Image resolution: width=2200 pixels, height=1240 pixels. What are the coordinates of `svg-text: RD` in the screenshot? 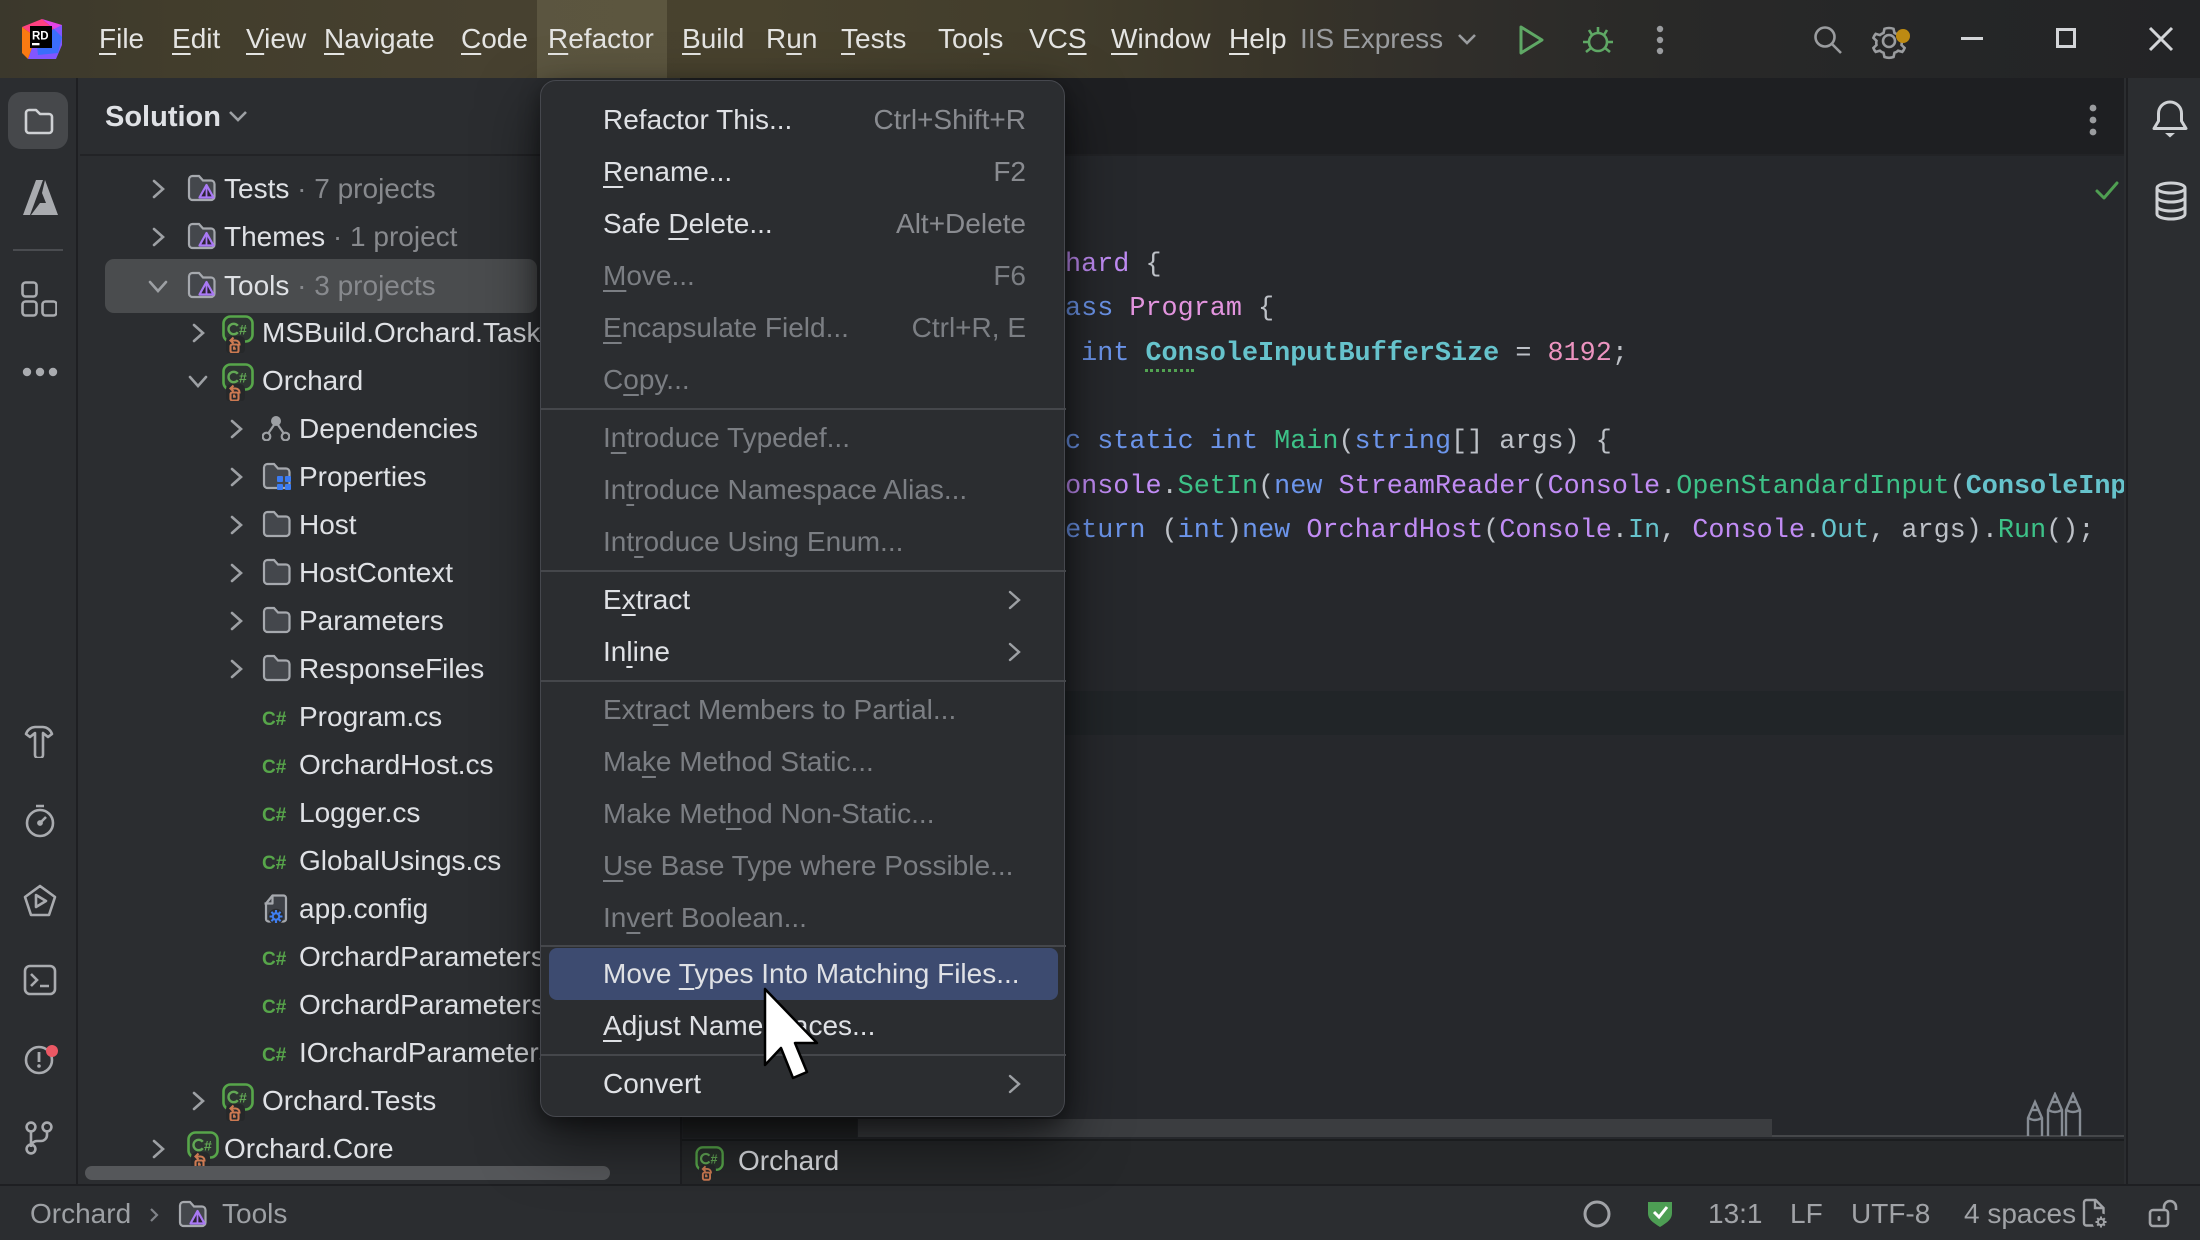 It's located at (40, 37).